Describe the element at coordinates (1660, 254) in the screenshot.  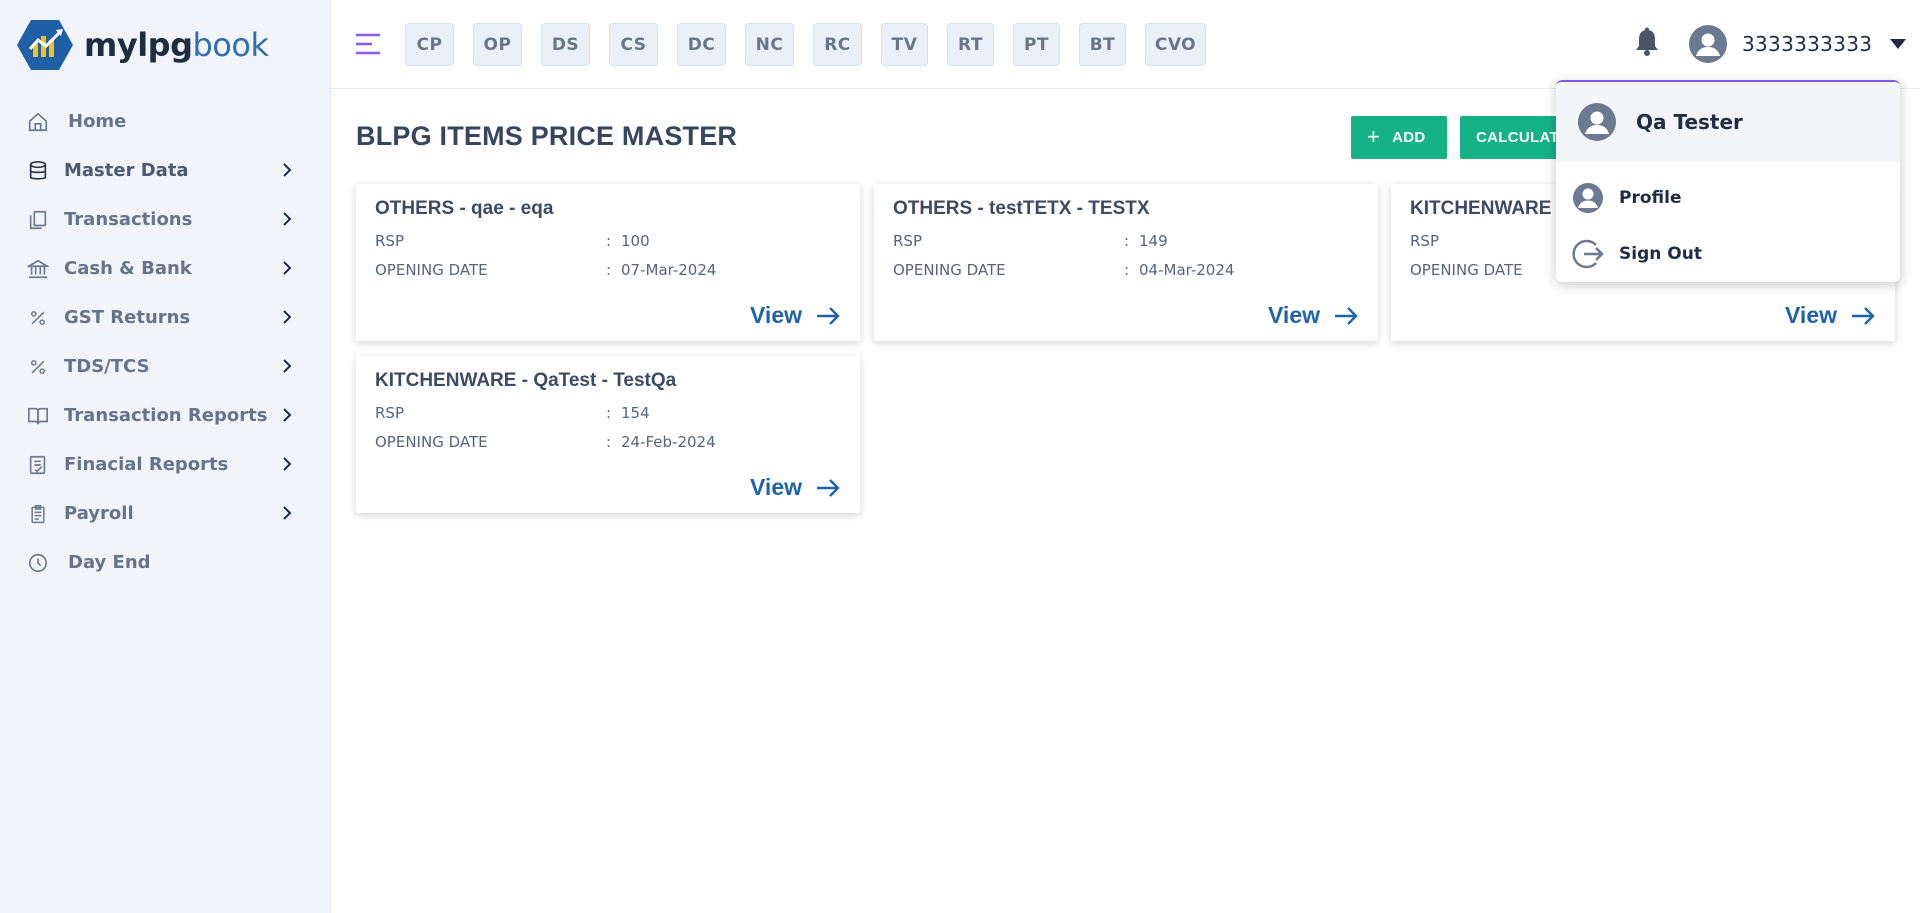
I see `sign-out-label: Sign Out` at that location.